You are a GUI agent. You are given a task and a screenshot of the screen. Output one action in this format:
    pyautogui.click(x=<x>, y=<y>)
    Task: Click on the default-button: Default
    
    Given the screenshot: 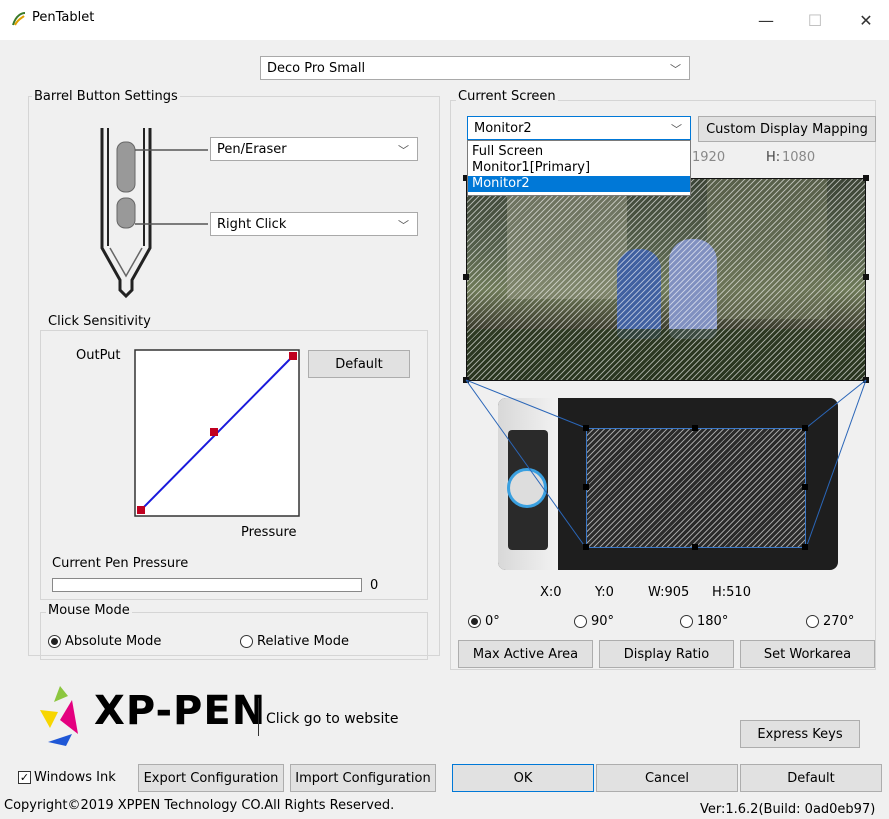 What is the action you would take?
    pyautogui.click(x=811, y=778)
    